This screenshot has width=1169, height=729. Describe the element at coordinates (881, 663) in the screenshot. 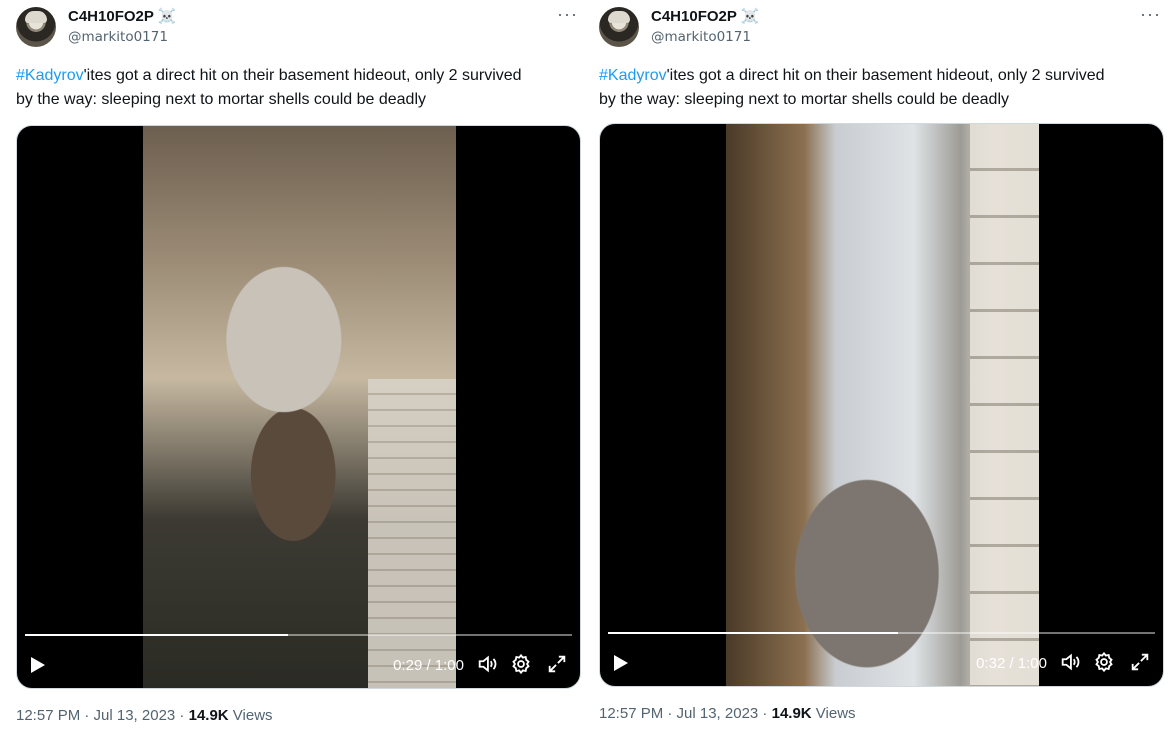

I see `video-controls: 0:32 / 1:00` at that location.